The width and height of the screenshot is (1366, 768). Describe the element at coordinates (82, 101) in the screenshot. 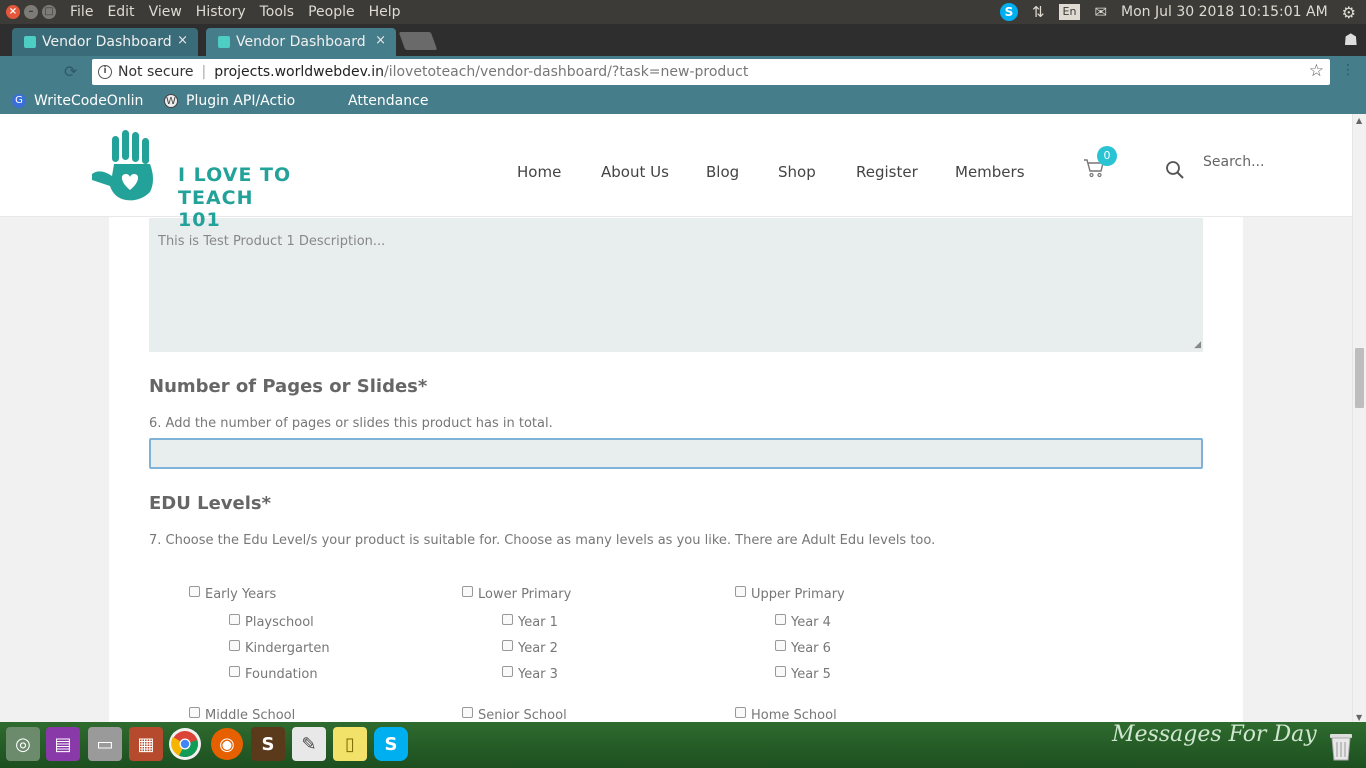

I see `bookmark-writecodeonline: G WriteCodeOnlin` at that location.